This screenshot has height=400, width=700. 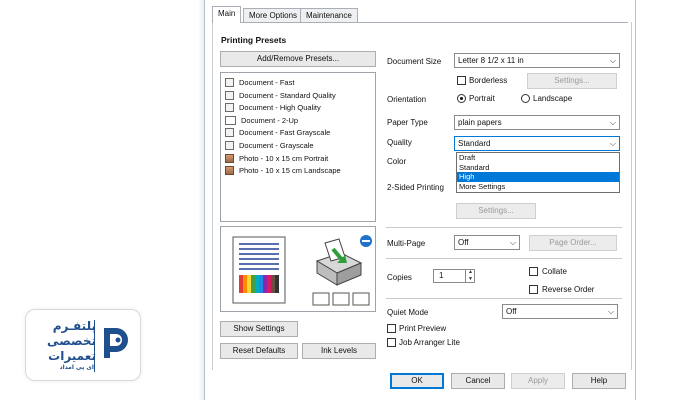 I want to click on multi-page-label: Multi-Page, so click(x=406, y=243).